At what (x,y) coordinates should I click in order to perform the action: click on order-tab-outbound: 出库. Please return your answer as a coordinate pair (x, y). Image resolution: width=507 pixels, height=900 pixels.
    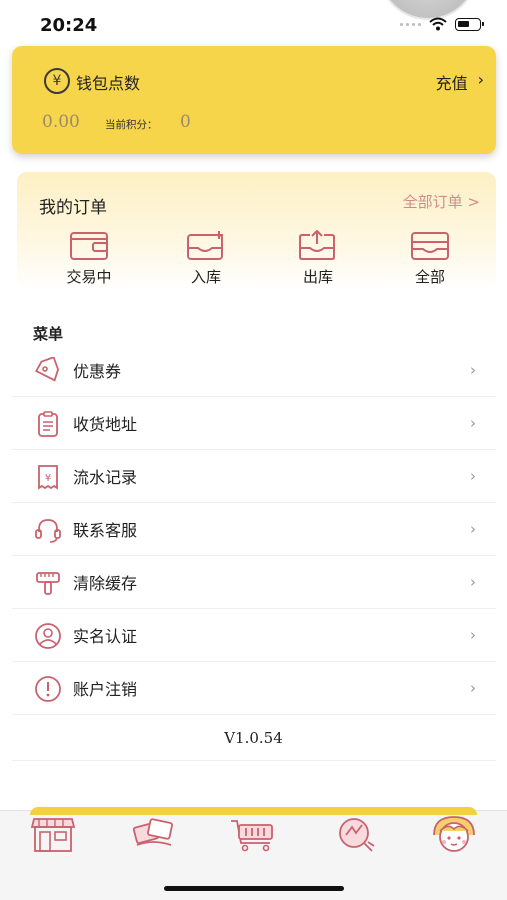
    Looking at the image, I should click on (318, 258).